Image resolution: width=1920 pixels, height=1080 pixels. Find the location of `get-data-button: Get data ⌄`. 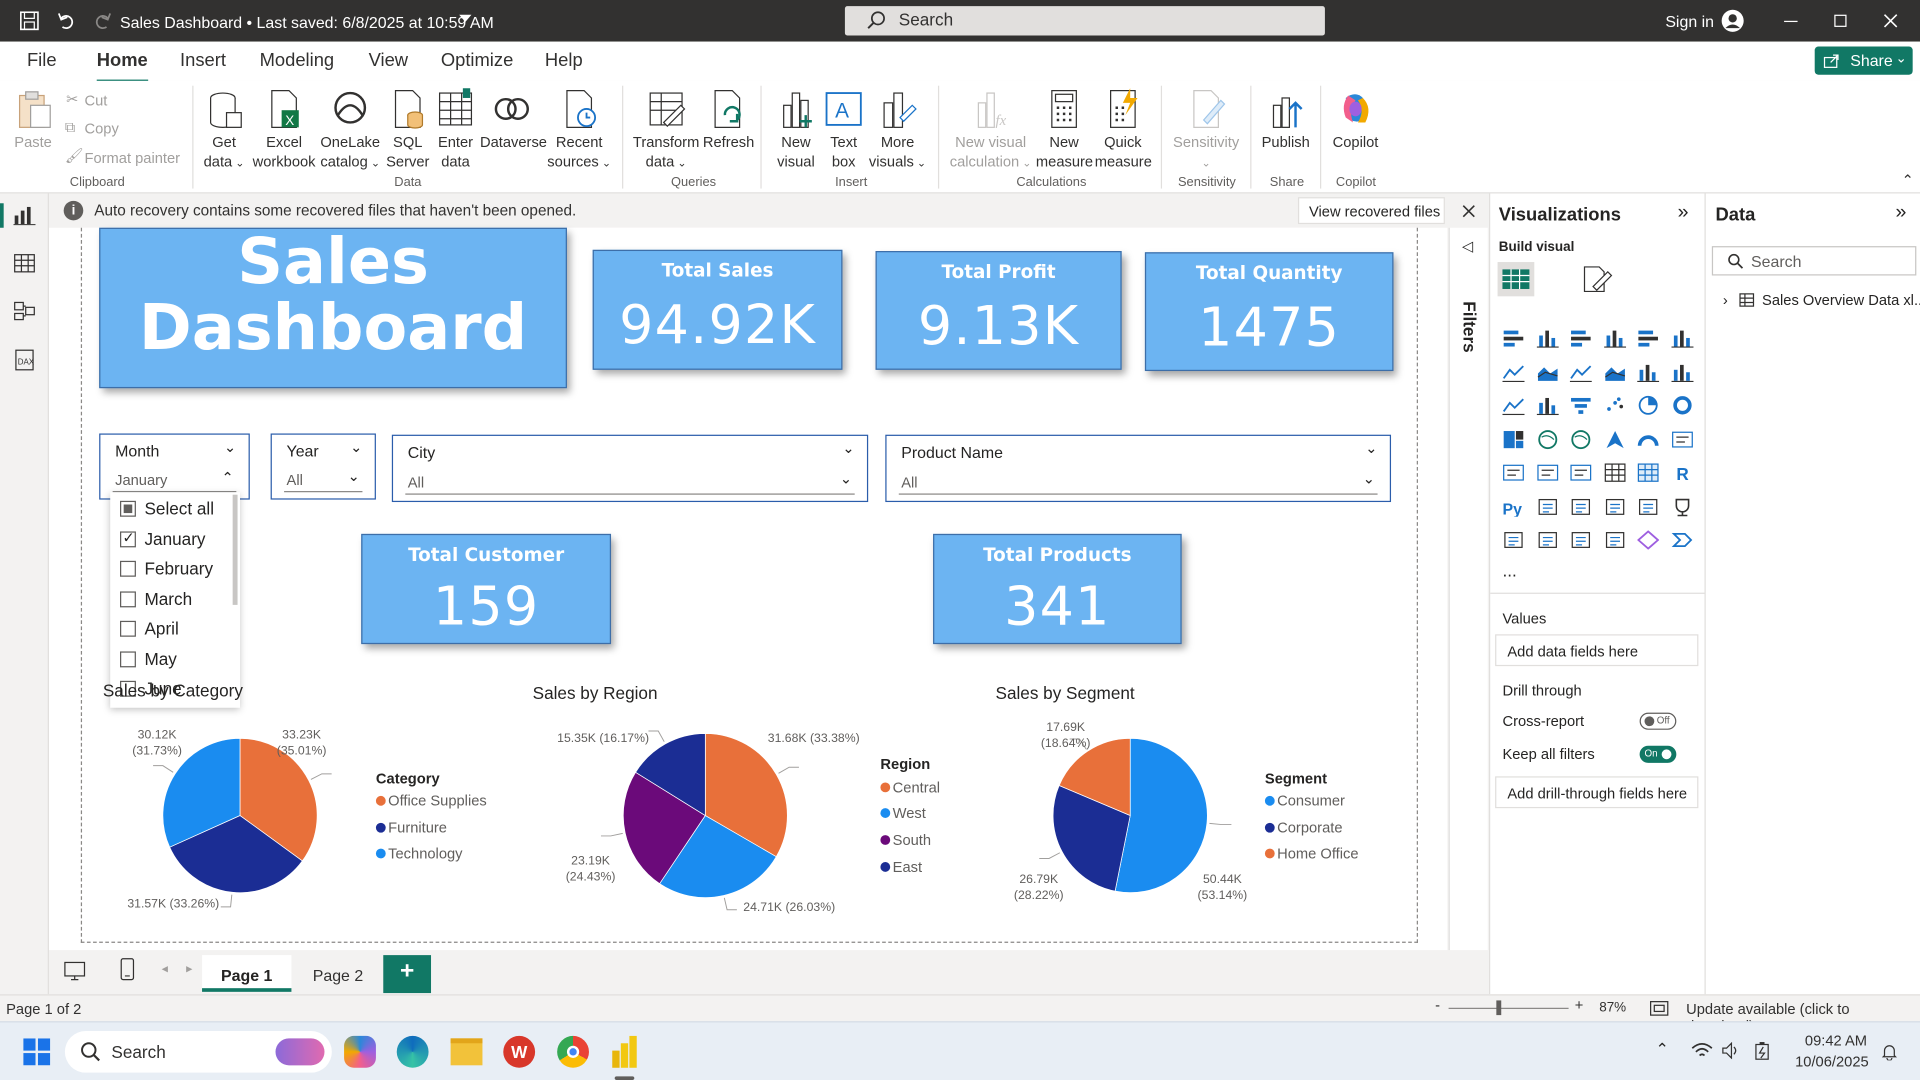

get-data-button: Get data ⌄ is located at coordinates (224, 130).